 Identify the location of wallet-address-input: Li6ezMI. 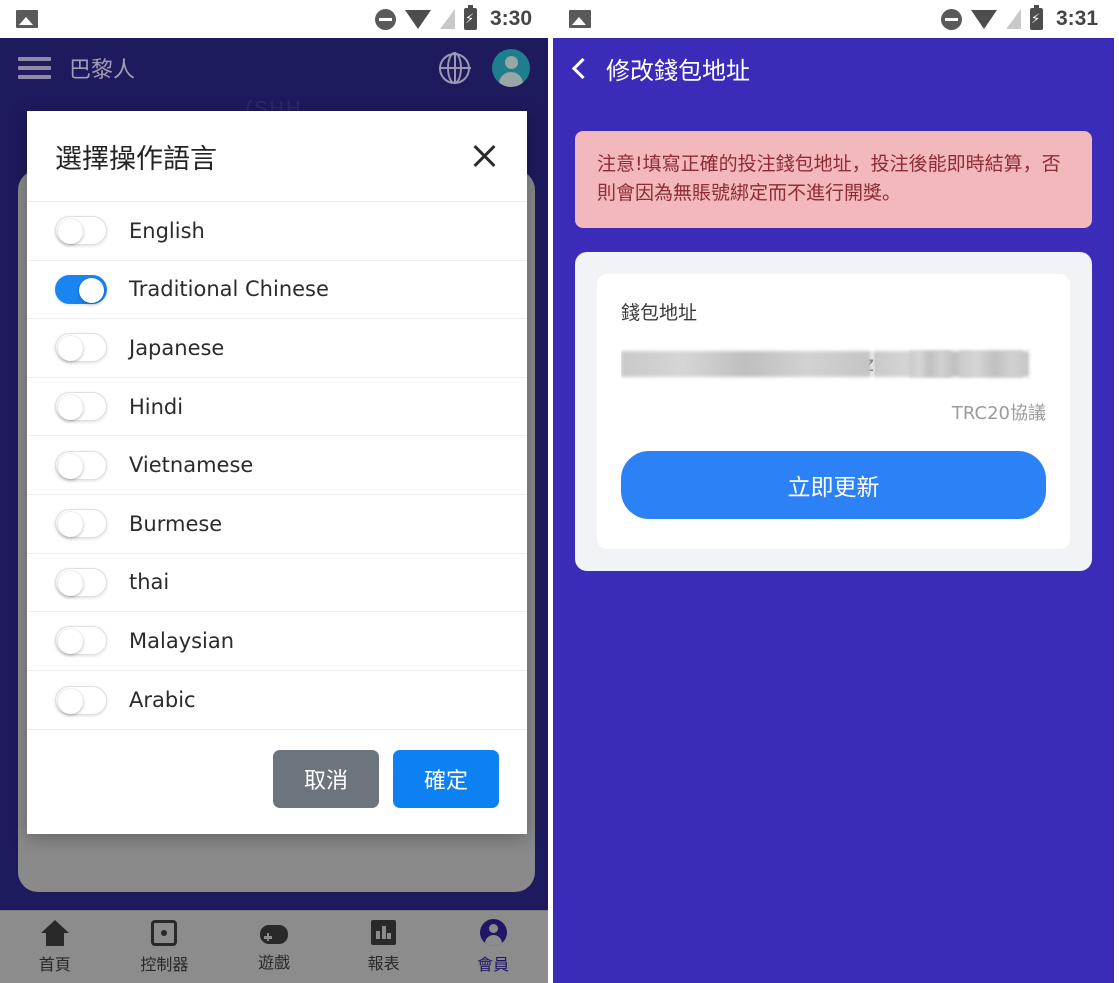
(833, 364).